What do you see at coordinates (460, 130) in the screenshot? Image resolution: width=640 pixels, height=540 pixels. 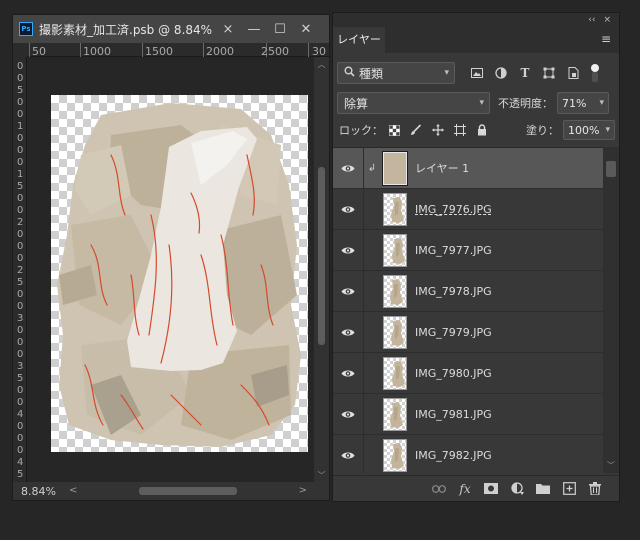 I see `lock-artboard-icon` at bounding box center [460, 130].